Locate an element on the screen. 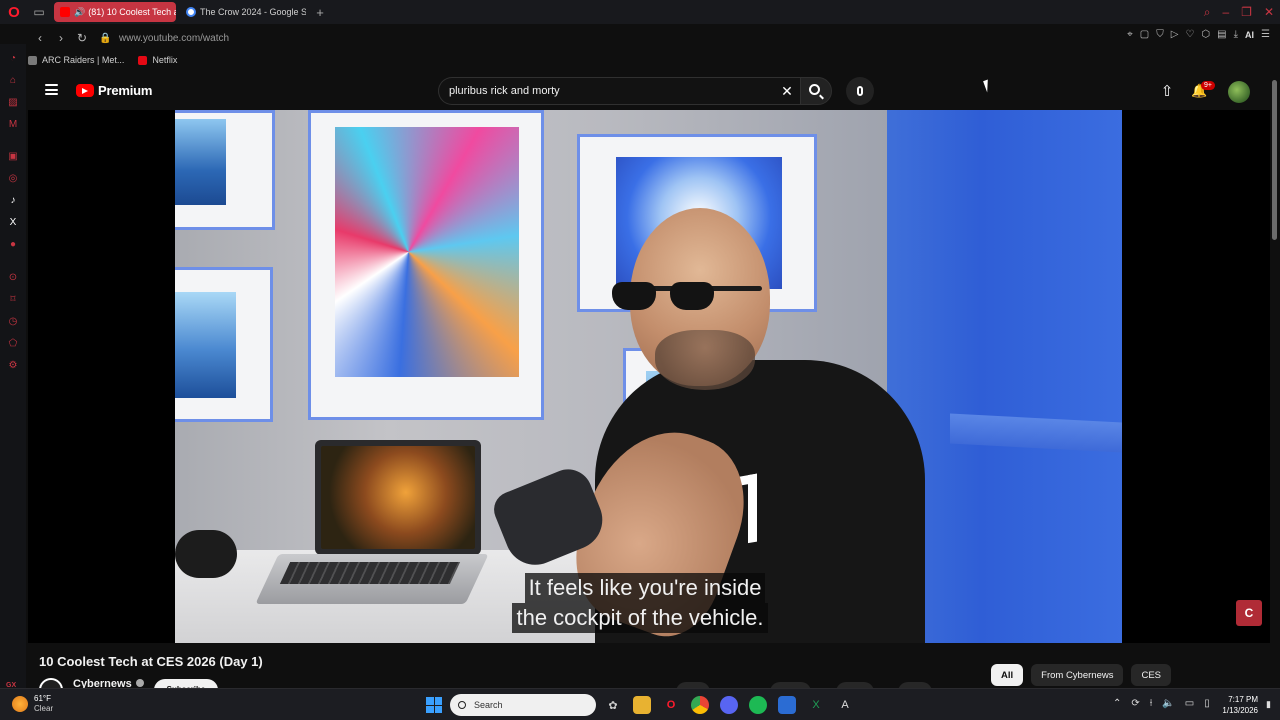 Image resolution: width=1280 pixels, height=720 pixels. menu-icon: ☰ is located at coordinates (1265, 34).